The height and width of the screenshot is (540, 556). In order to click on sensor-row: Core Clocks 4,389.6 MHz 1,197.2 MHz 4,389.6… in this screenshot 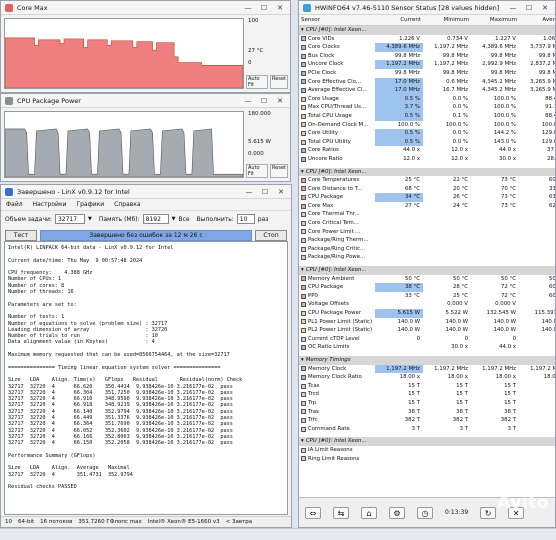, I will do `click(427, 47)`.